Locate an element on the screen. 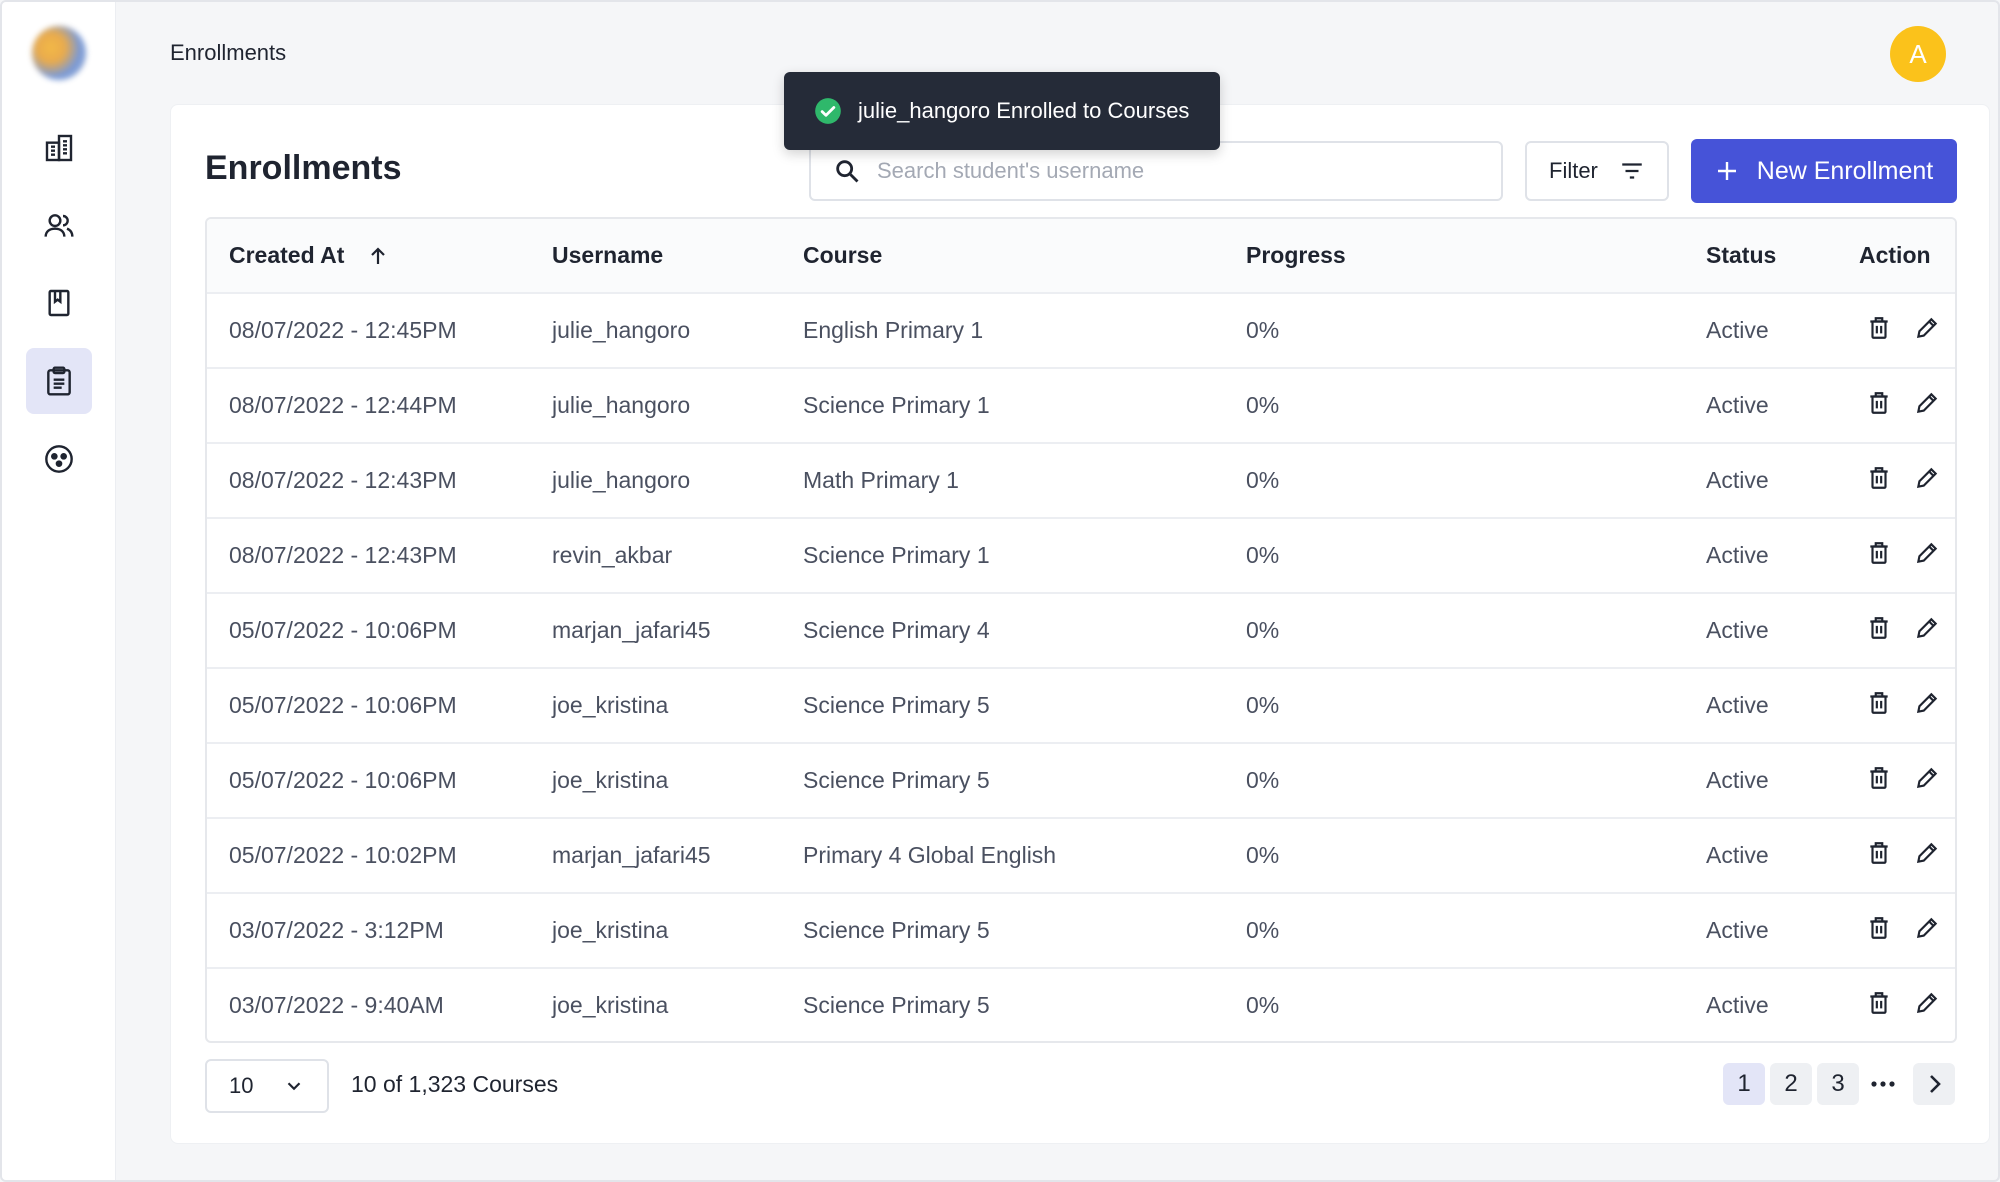 The width and height of the screenshot is (2000, 1182). users-icon is located at coordinates (59, 225).